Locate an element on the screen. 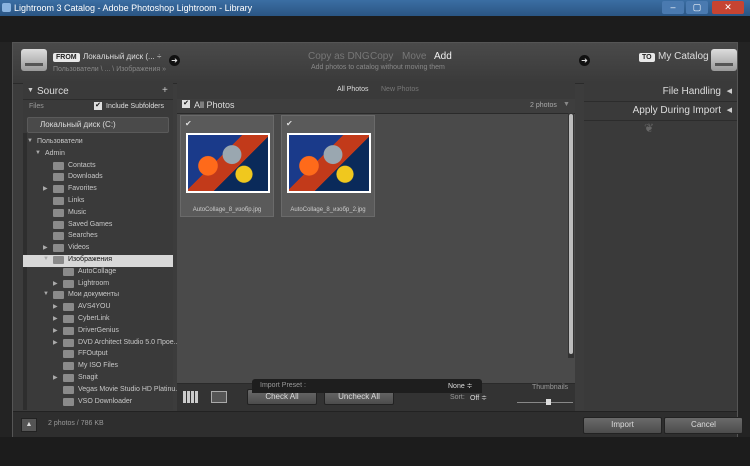  folder-tree-item: Searches is located at coordinates (98, 237).